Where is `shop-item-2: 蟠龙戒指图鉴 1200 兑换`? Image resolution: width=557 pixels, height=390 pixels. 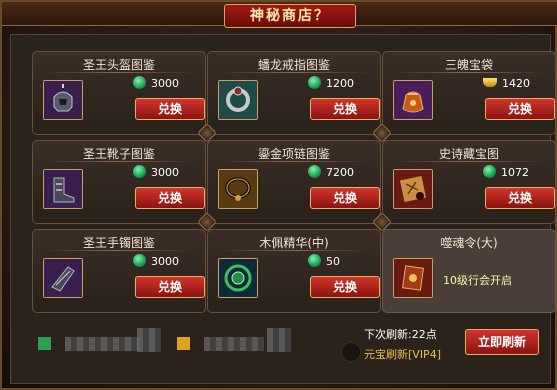 shop-item-2: 蟠龙戒指图鉴 1200 兑换 is located at coordinates (294, 93).